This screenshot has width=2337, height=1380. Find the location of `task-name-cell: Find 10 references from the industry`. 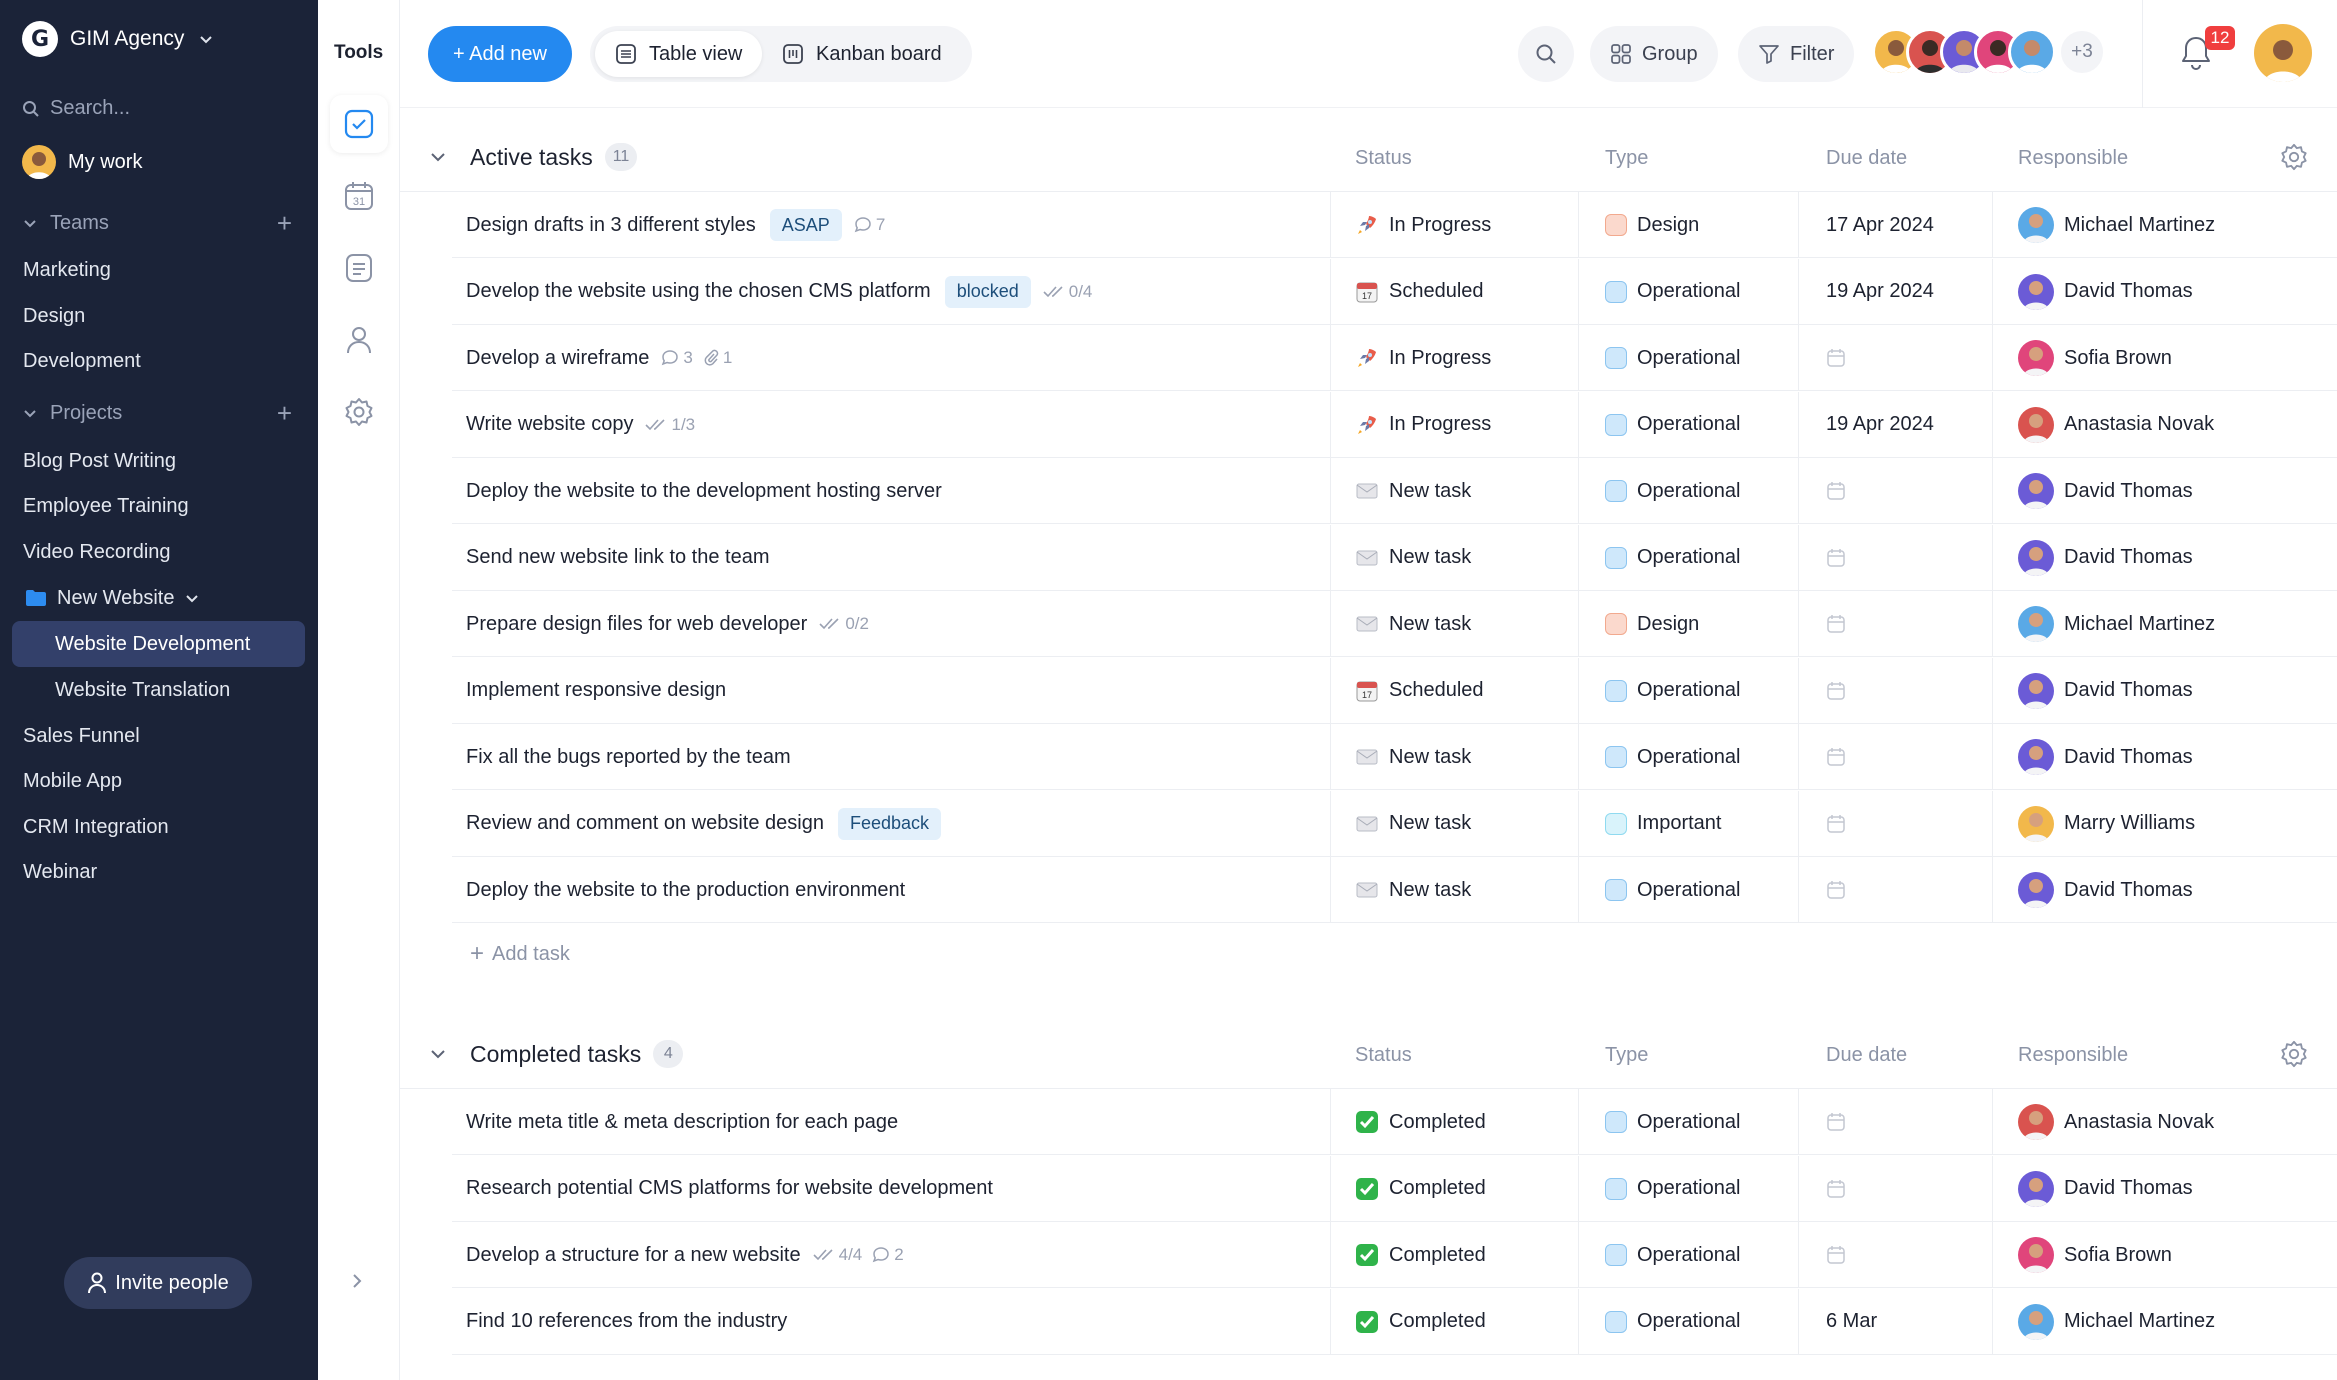

task-name-cell: Find 10 references from the industry is located at coordinates (626, 1322).